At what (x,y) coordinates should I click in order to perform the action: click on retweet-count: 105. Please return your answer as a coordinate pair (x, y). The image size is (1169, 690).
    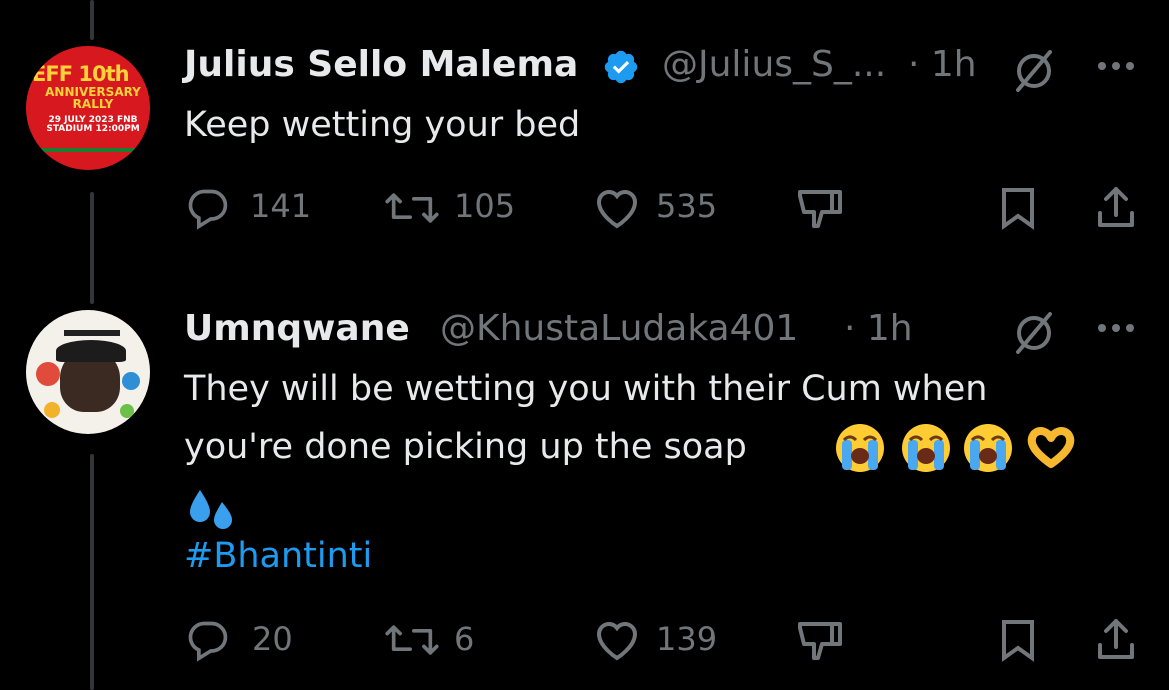
    Looking at the image, I should click on (485, 206).